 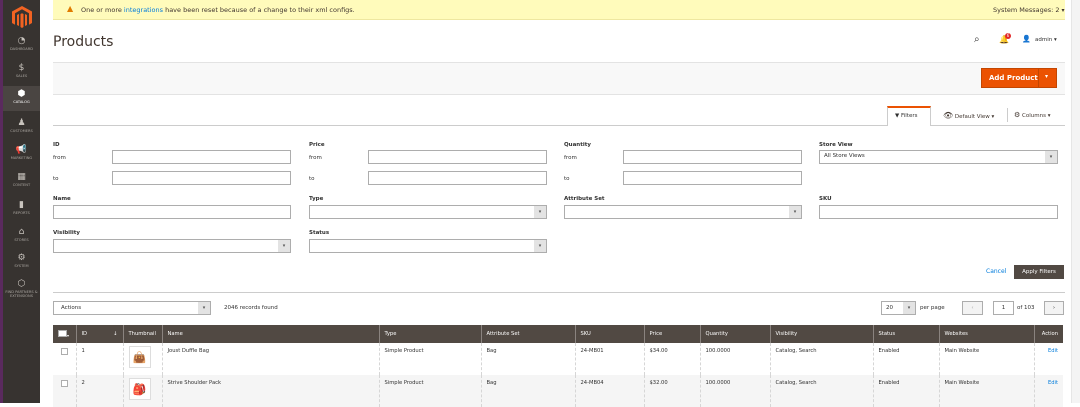 What do you see at coordinates (1046, 40) in the screenshot?
I see `admin-menu: admin ▾` at bounding box center [1046, 40].